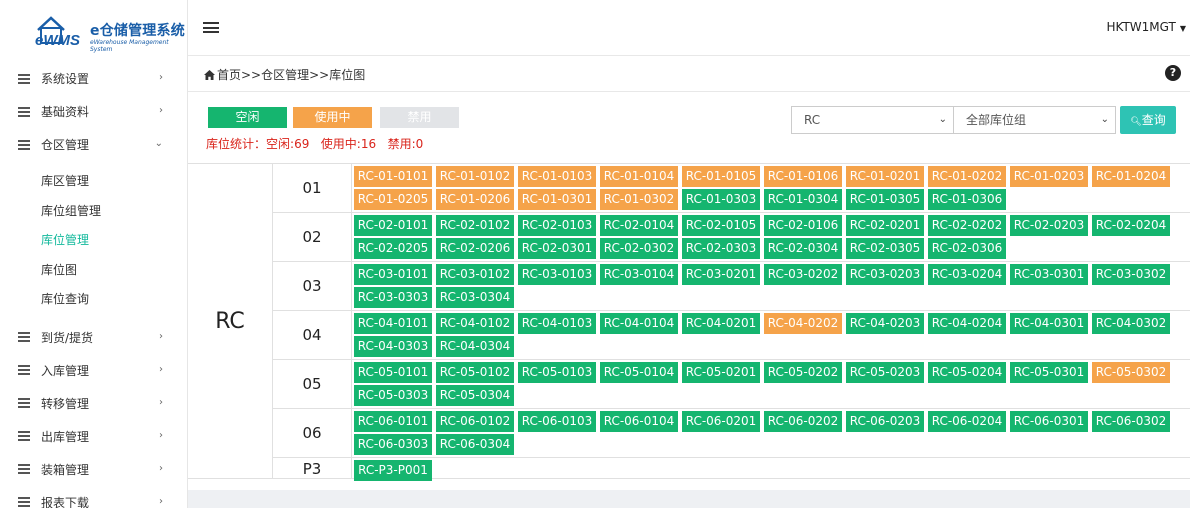 This screenshot has width=1190, height=508. Describe the element at coordinates (639, 176) in the screenshot. I see `location-cell: RC-01-0104` at that location.